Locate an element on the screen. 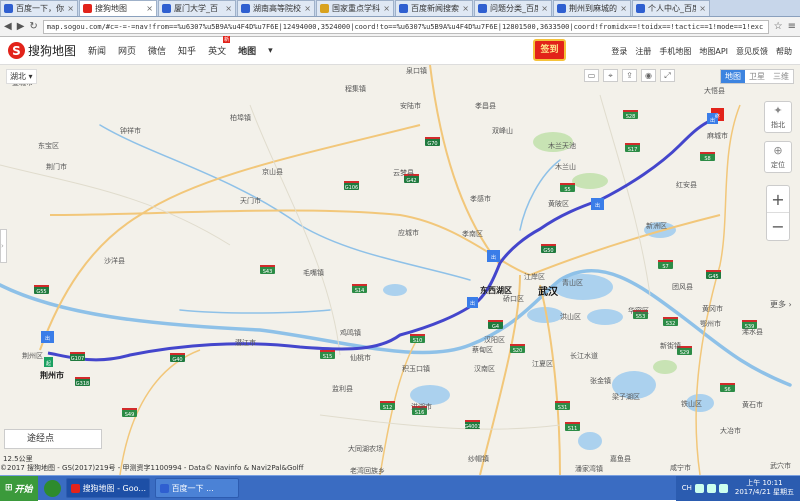 The width and height of the screenshot is (800, 501). clock: 上午 10:11 2017/4/21 星期五 is located at coordinates (764, 488).